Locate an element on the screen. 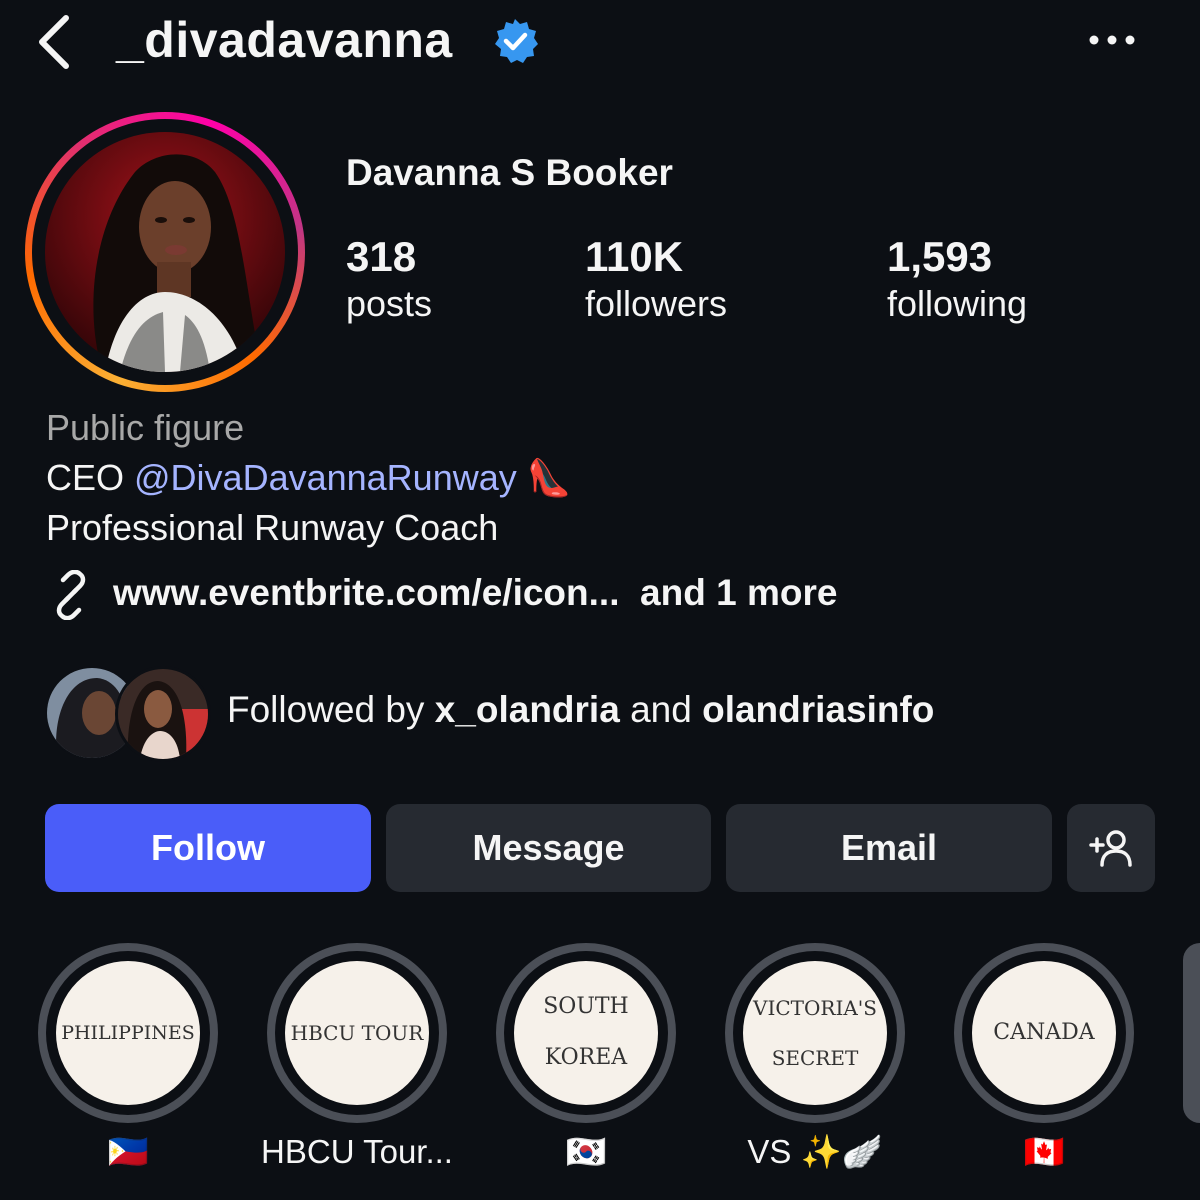 The height and width of the screenshot is (1200, 1200). posts-stat: 318 posts is located at coordinates (389, 279).